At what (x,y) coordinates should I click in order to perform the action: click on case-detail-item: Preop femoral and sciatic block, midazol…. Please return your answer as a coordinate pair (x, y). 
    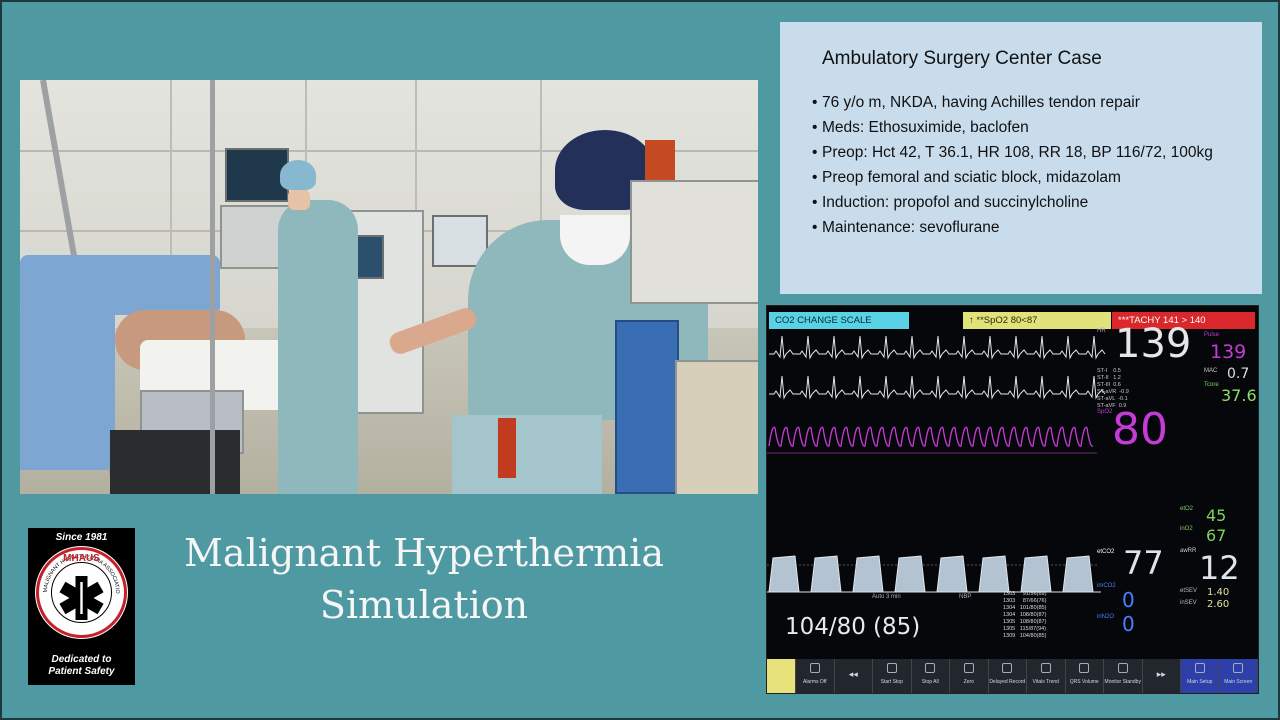
    Looking at the image, I should click on (1032, 177).